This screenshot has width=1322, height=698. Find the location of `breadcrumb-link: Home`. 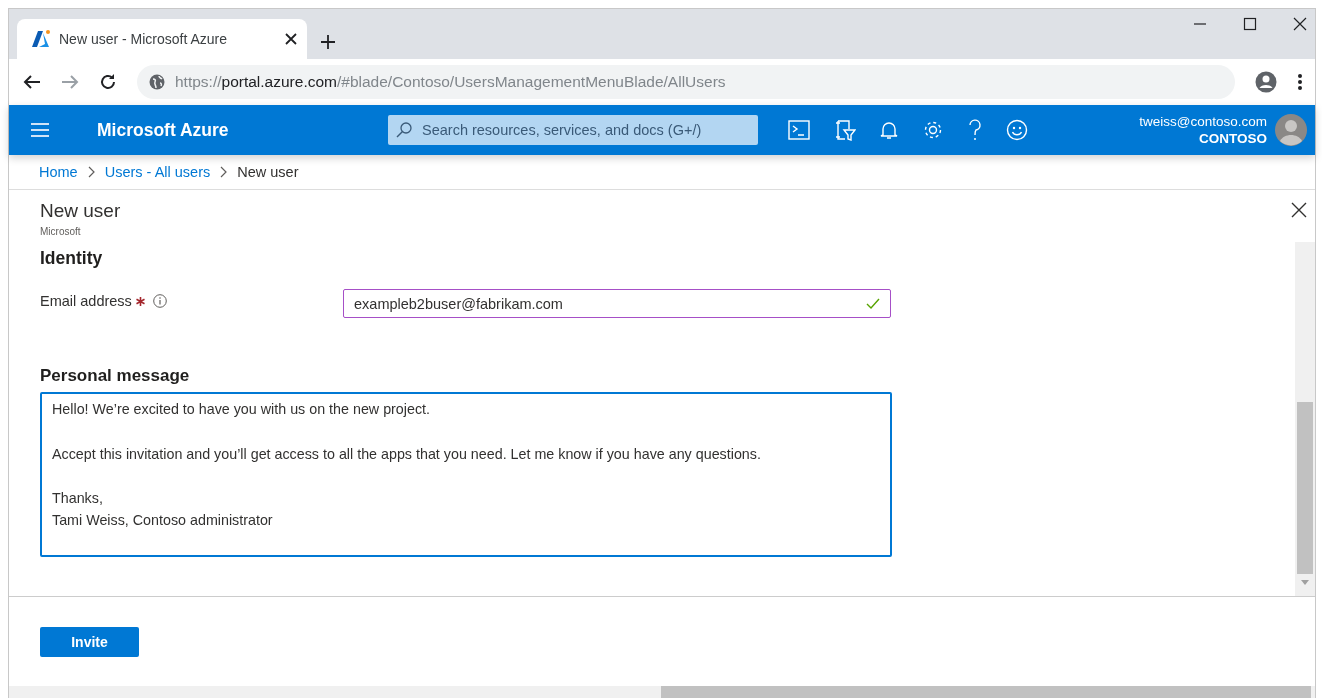

breadcrumb-link: Home is located at coordinates (58, 172).